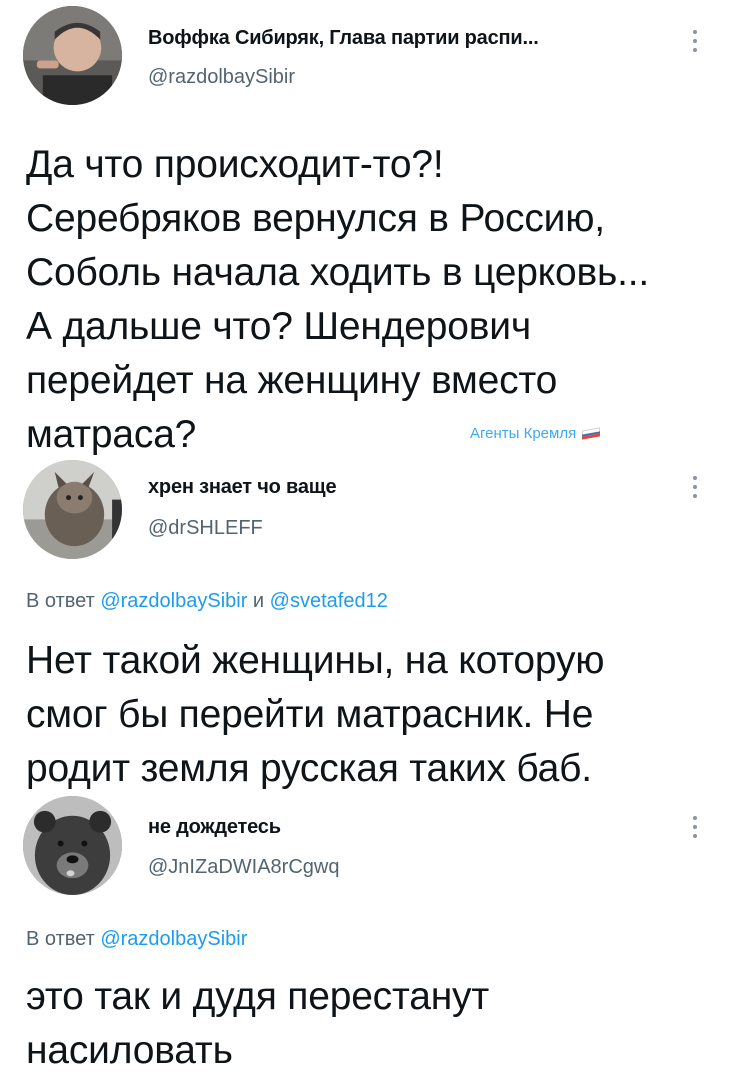  I want to click on reply-and: и, so click(258, 601).